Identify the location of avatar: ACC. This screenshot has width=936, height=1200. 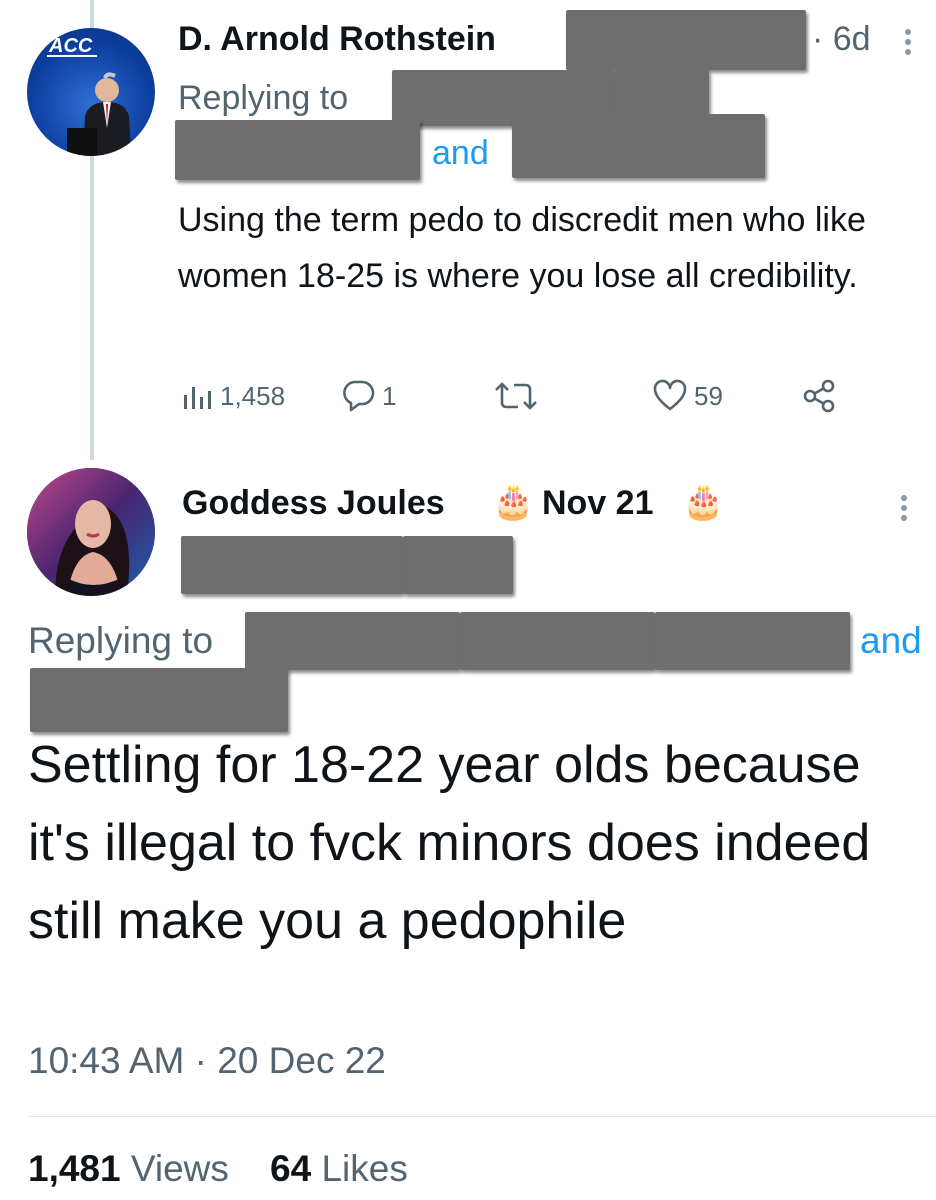
(91, 92).